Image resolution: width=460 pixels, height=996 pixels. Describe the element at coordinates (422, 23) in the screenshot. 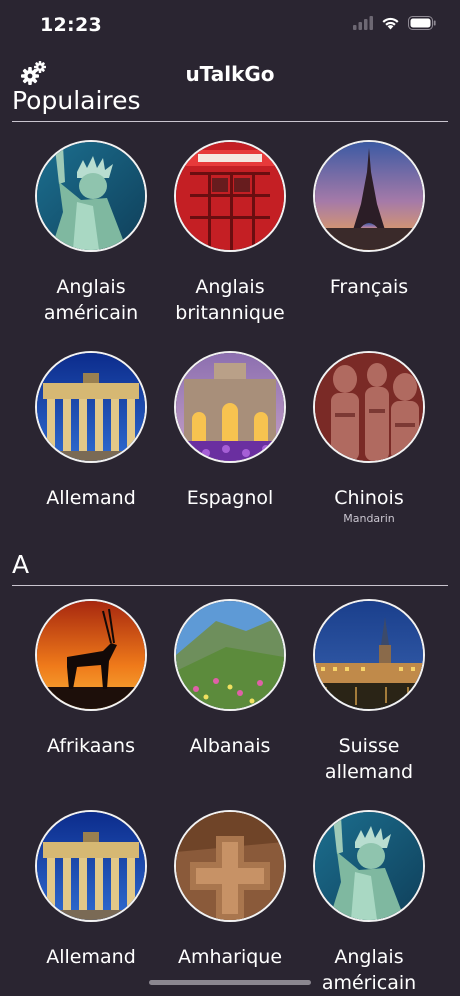

I see `battery-icon` at that location.